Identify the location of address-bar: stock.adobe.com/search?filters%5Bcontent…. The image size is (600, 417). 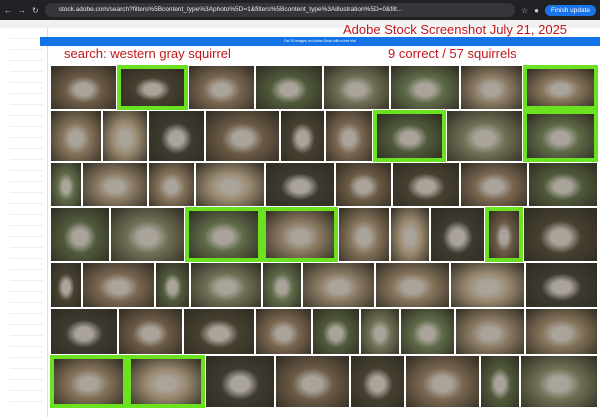
(279, 10).